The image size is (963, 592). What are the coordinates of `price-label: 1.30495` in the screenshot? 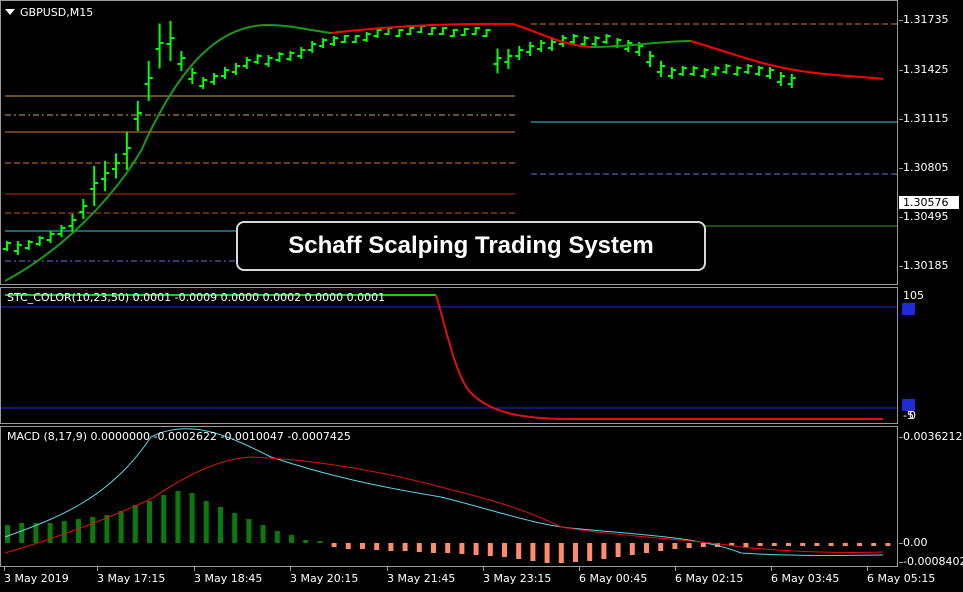 It's located at (926, 216).